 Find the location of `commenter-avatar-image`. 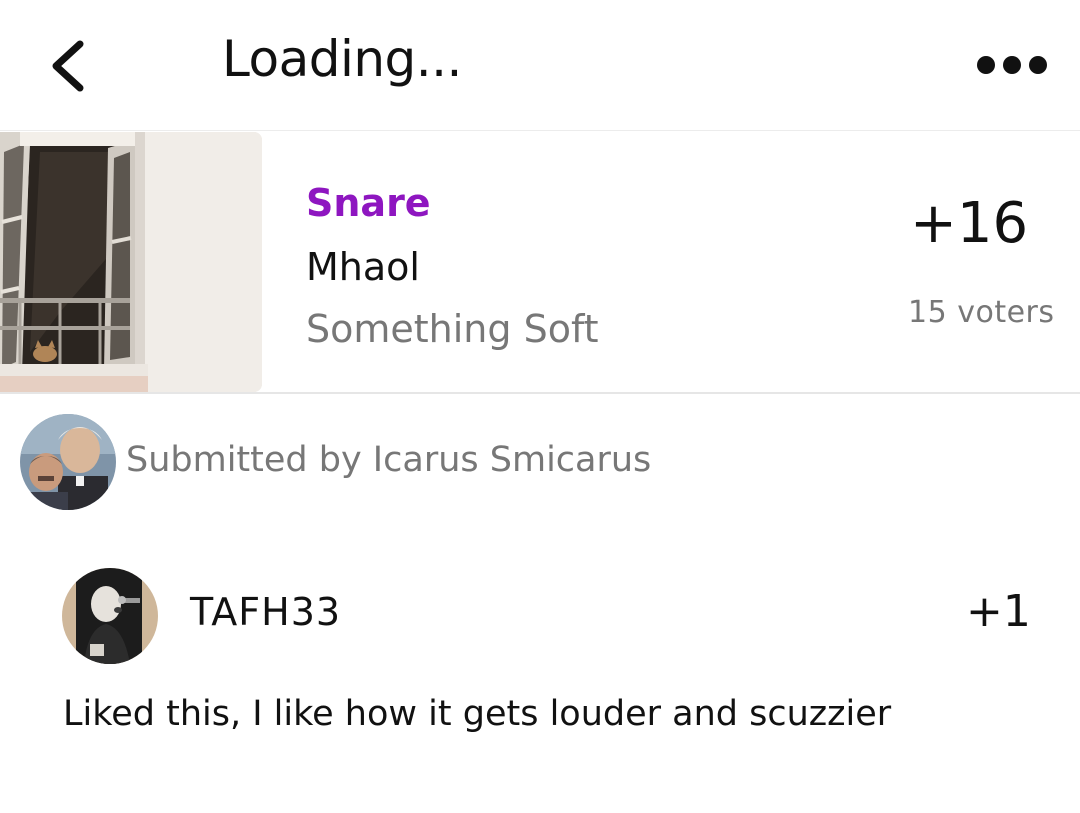

commenter-avatar-image is located at coordinates (110, 616).